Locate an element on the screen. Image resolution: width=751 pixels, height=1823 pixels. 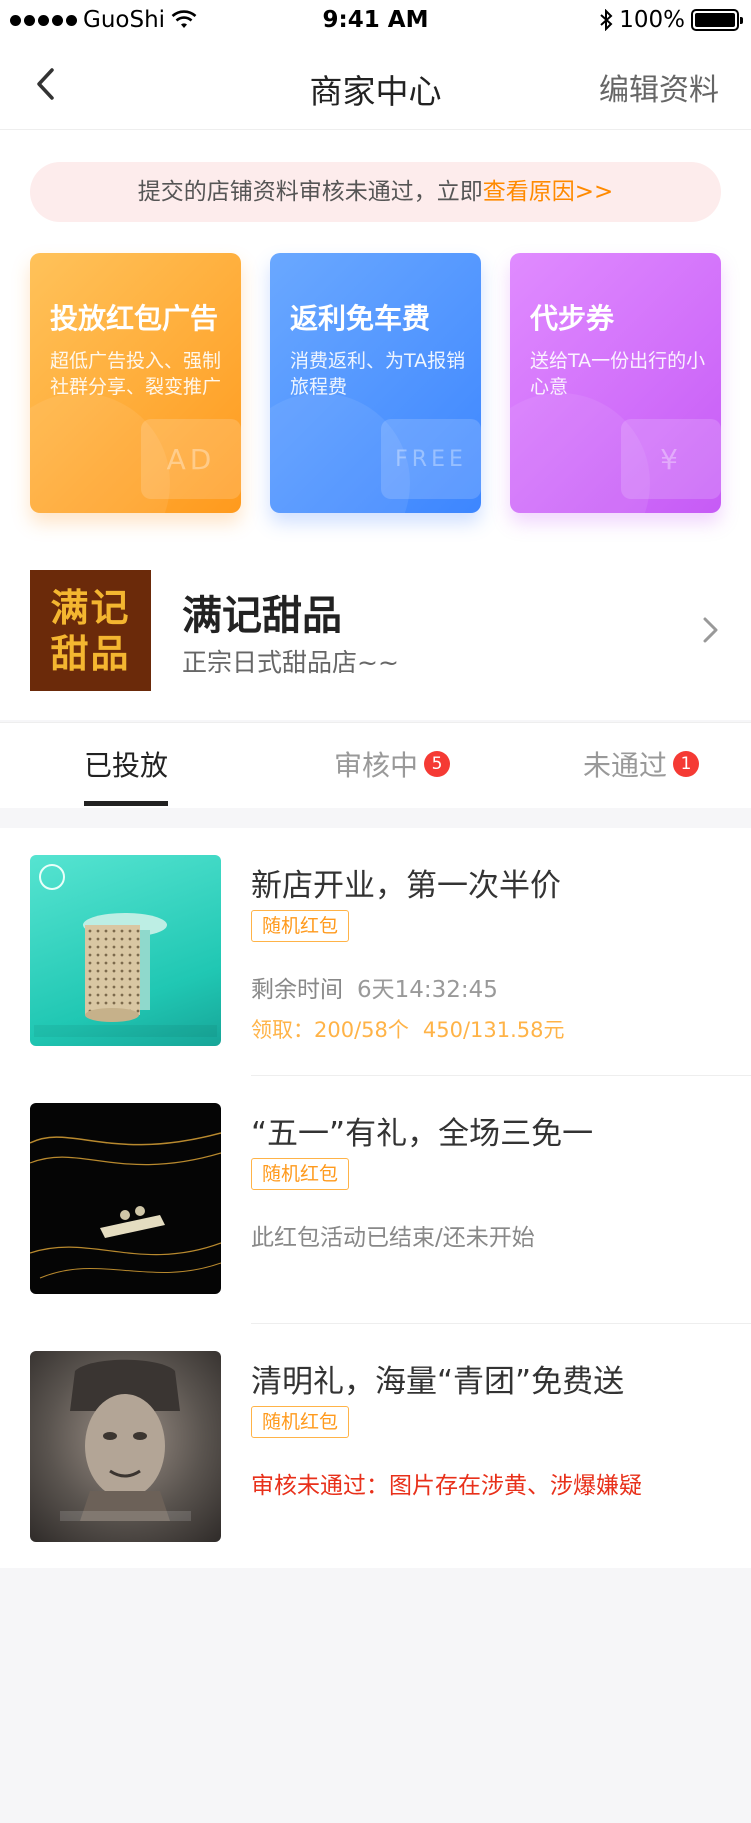
card-desc: 消费返利、为TA报销旅程费 is located at coordinates (378, 374).